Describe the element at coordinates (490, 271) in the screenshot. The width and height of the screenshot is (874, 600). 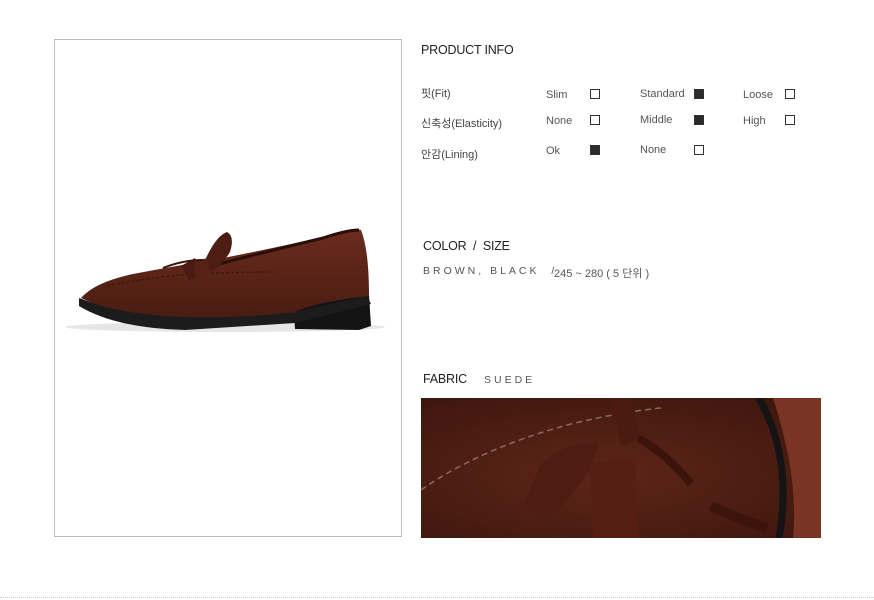
I see `color-list: BROWN, BLACK /` at that location.